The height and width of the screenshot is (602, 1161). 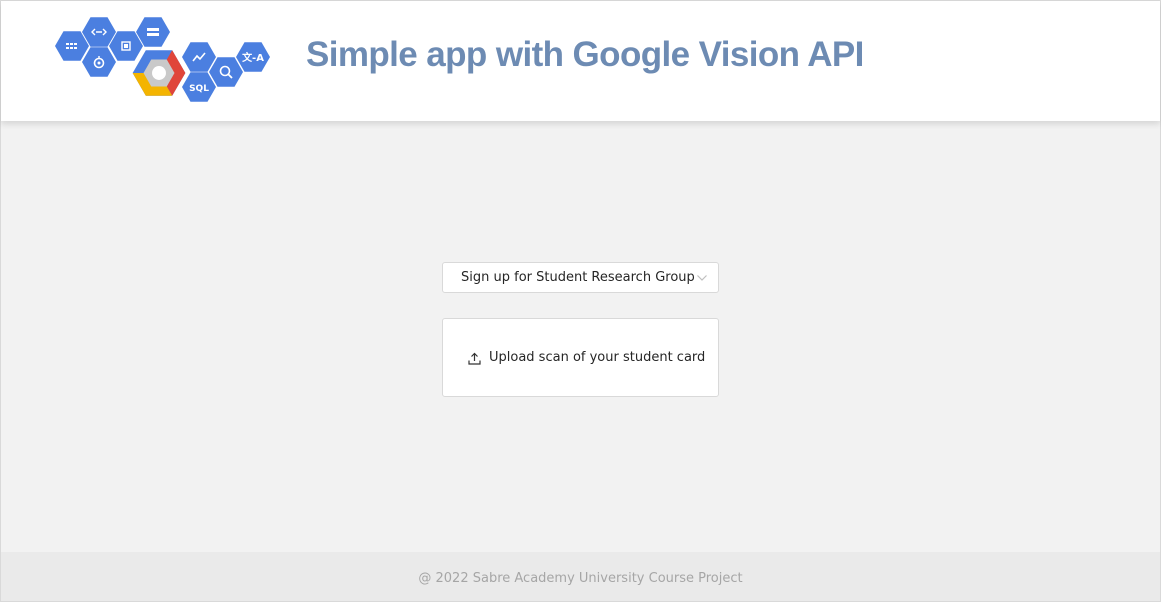 I want to click on sql-text: SQL, so click(x=199, y=89).